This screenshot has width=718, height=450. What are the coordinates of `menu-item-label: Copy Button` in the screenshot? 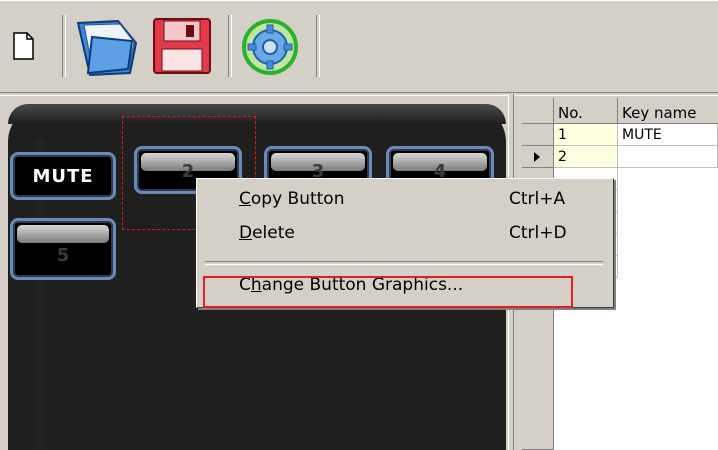 It's located at (292, 199).